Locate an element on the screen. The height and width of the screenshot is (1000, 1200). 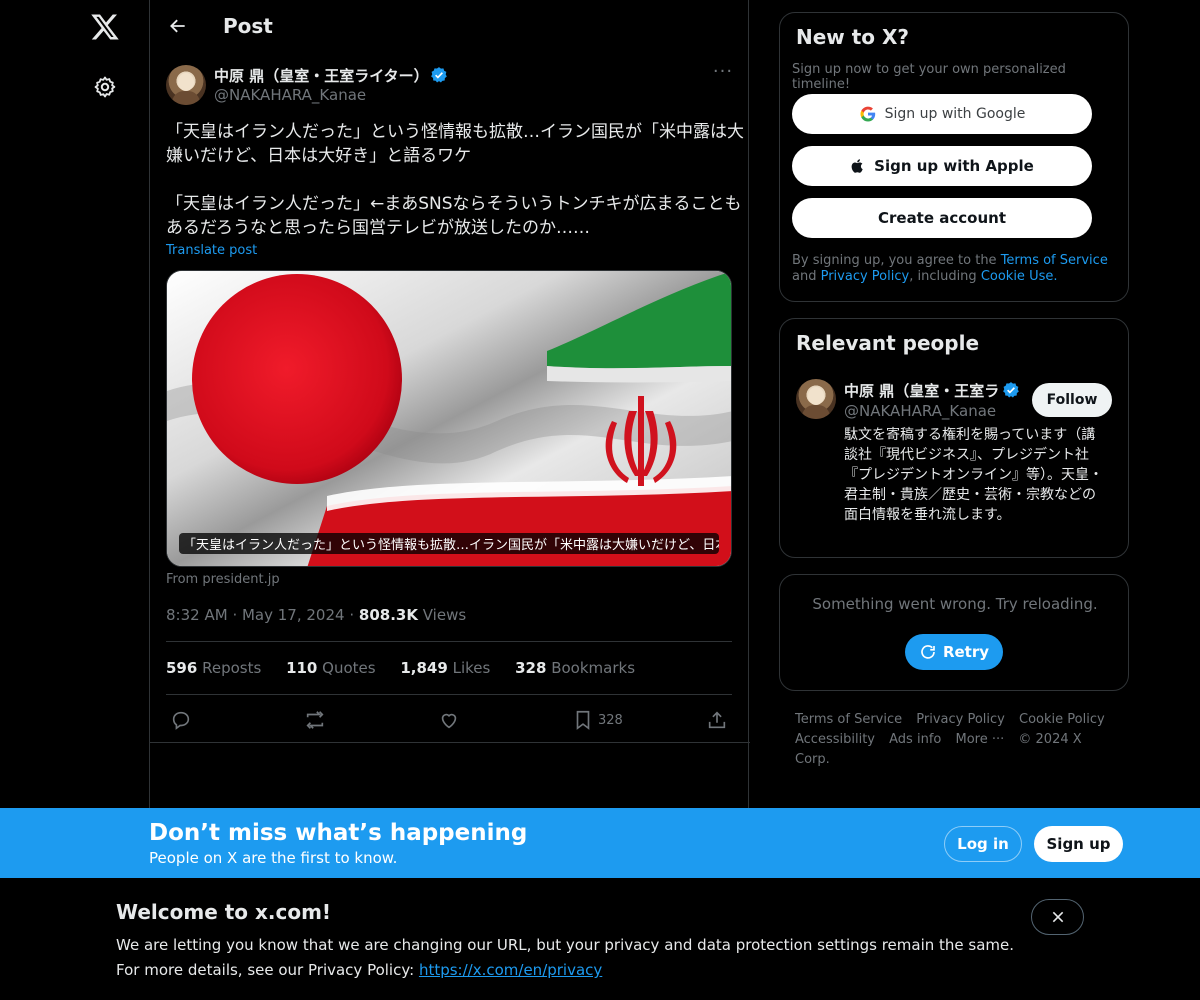
follow-button: Follow is located at coordinates (1072, 400).